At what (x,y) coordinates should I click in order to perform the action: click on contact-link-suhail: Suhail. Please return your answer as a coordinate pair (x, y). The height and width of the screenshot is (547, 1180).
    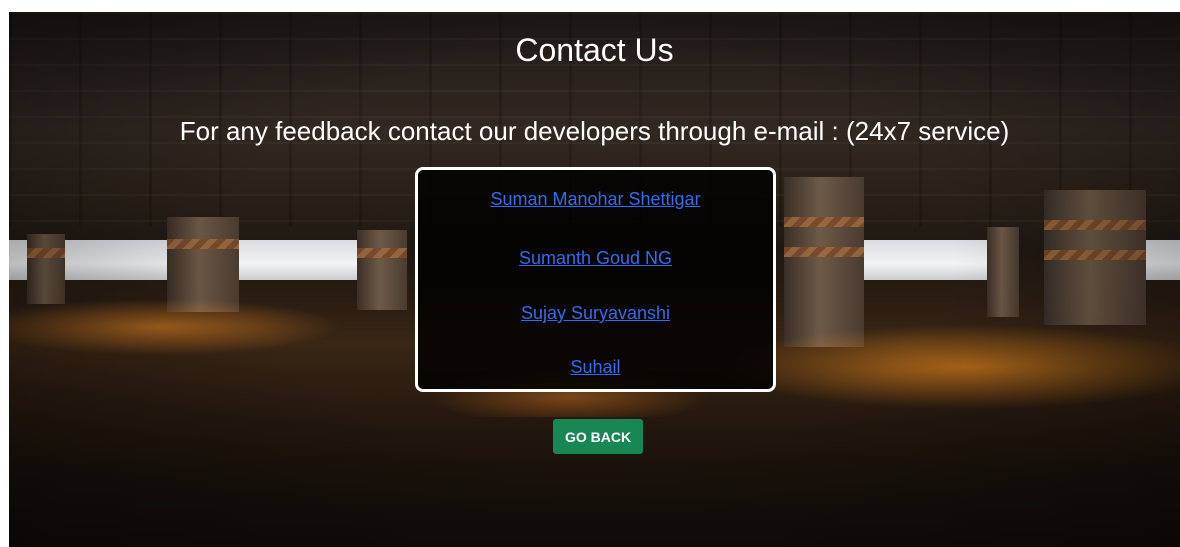
    Looking at the image, I should click on (595, 367).